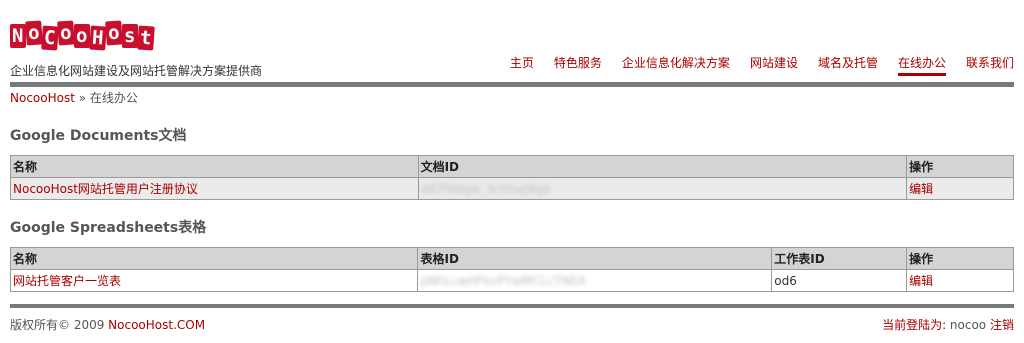 The width and height of the screenshot is (1024, 343). I want to click on spreadsheet-link: 网站托管客户一览表, so click(67, 281).